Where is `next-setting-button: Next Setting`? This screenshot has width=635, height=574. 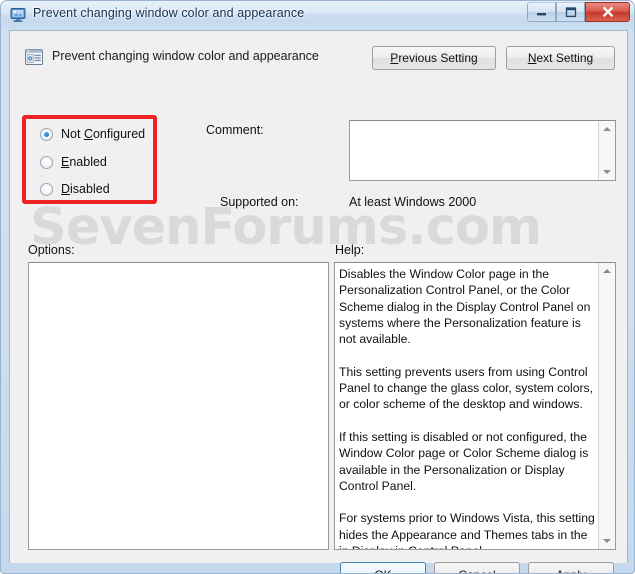 next-setting-button: Next Setting is located at coordinates (560, 58).